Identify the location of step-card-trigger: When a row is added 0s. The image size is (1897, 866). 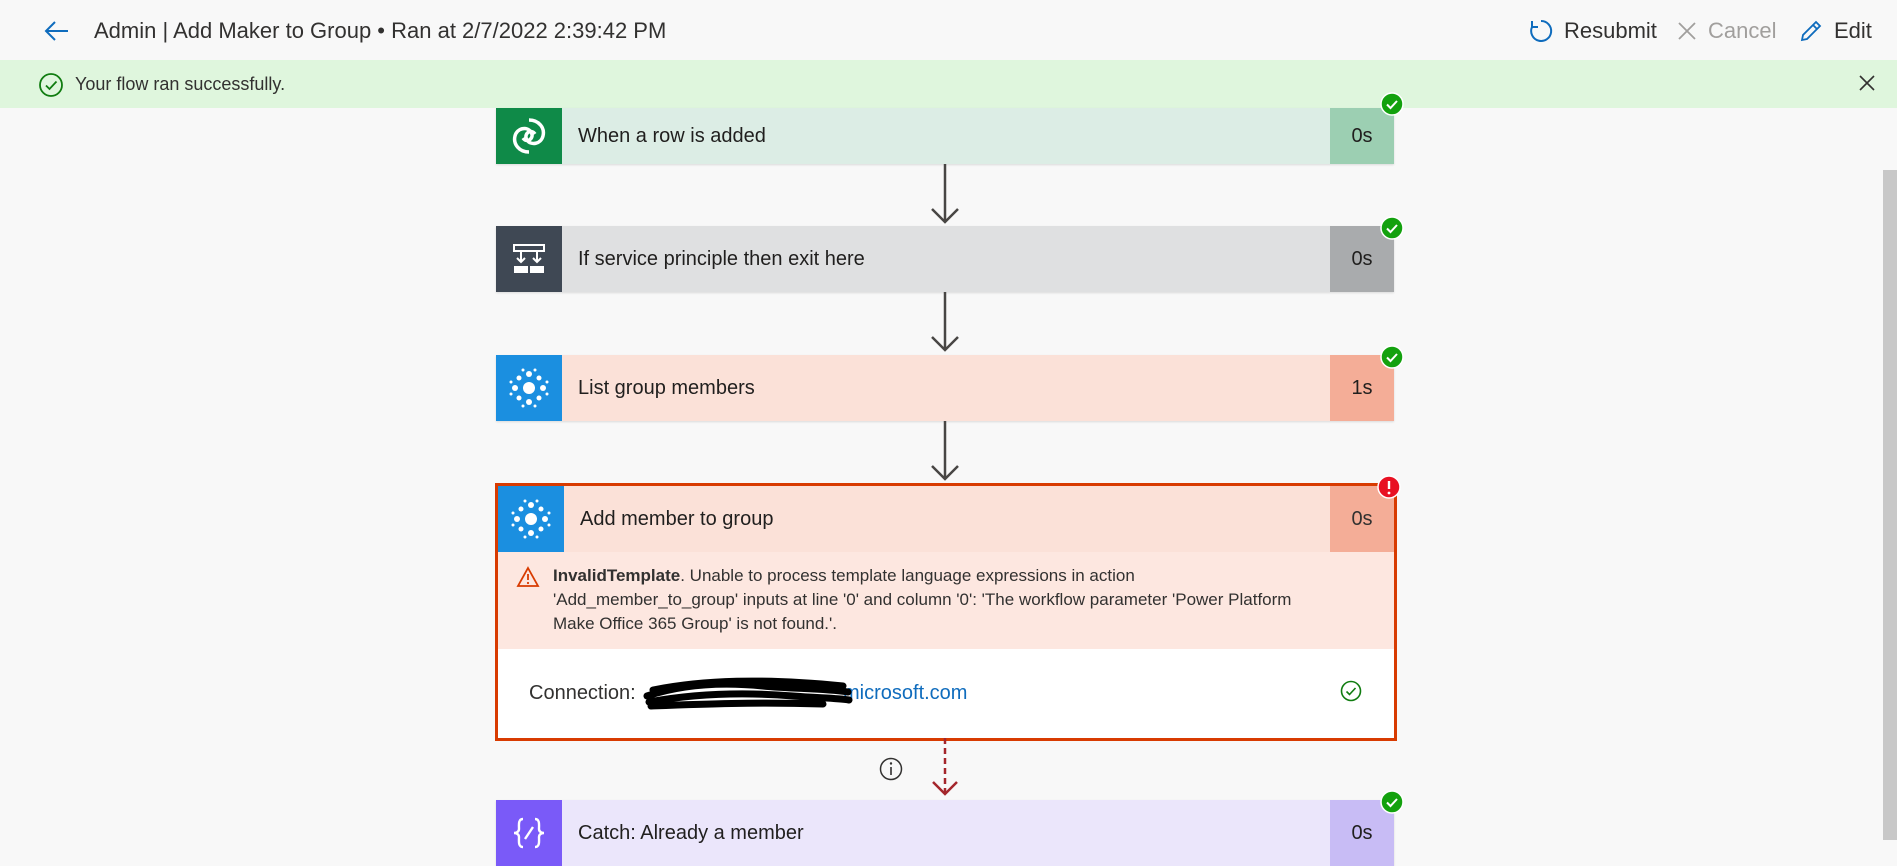
(945, 136).